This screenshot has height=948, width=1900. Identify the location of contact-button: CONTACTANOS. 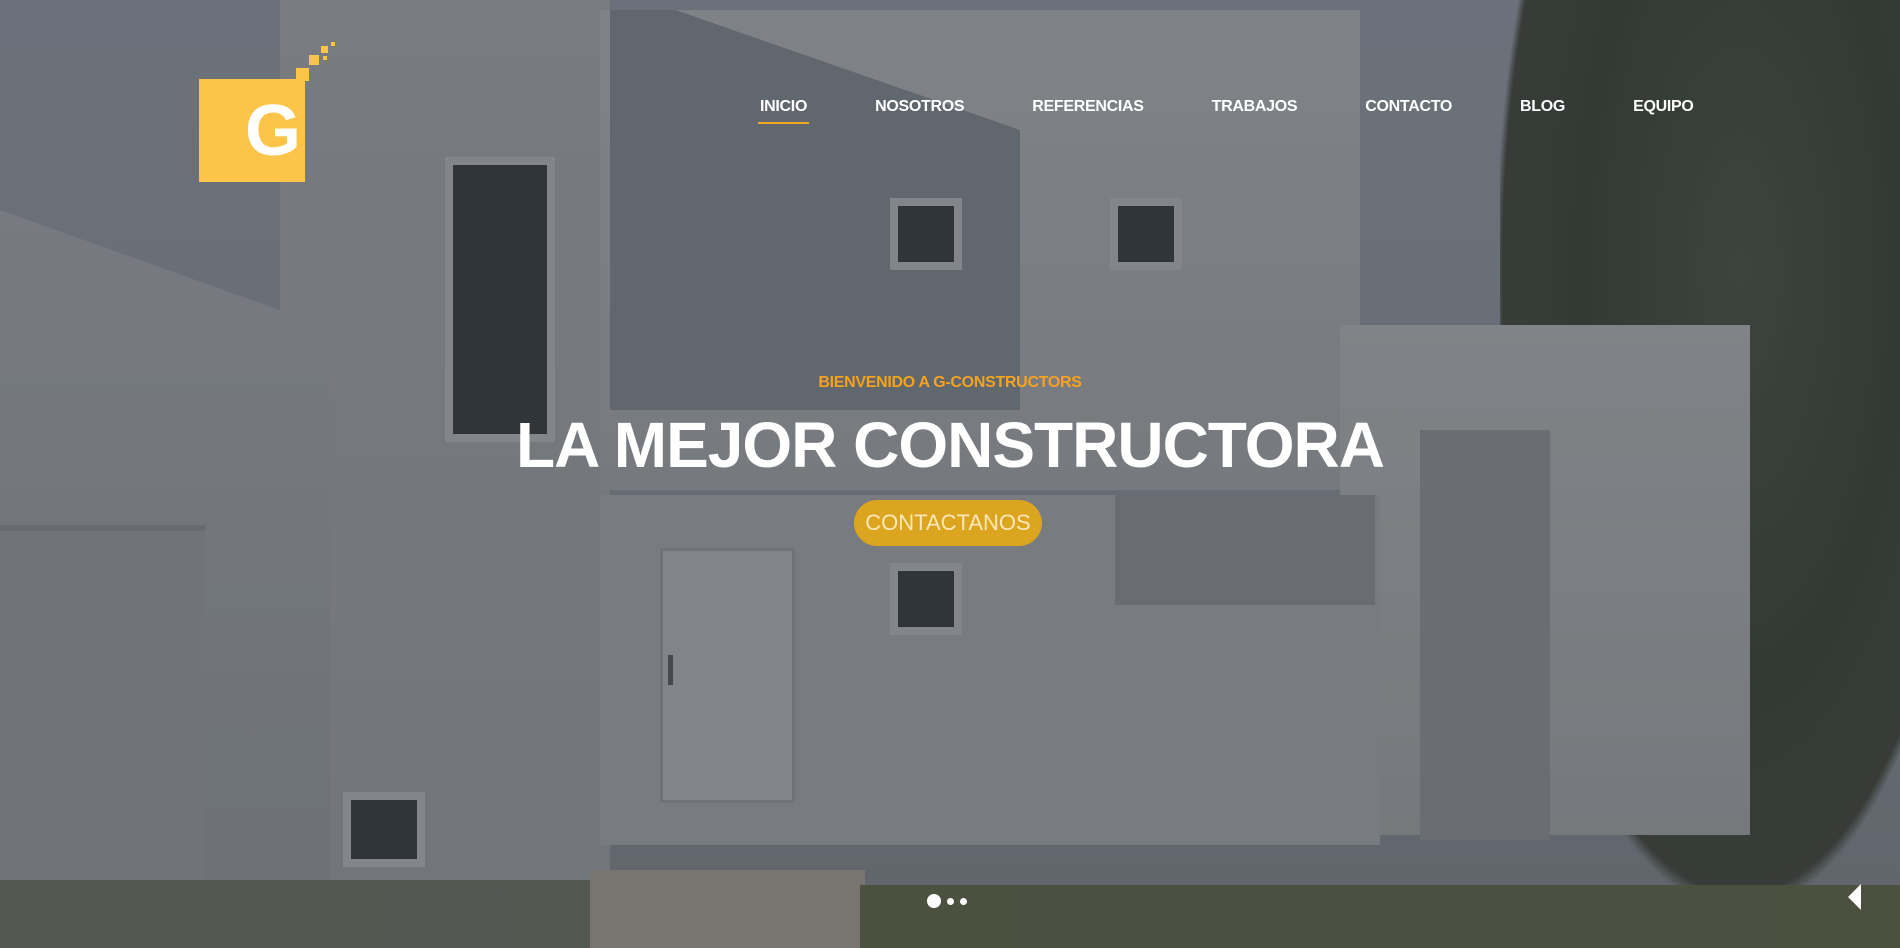
(948, 523).